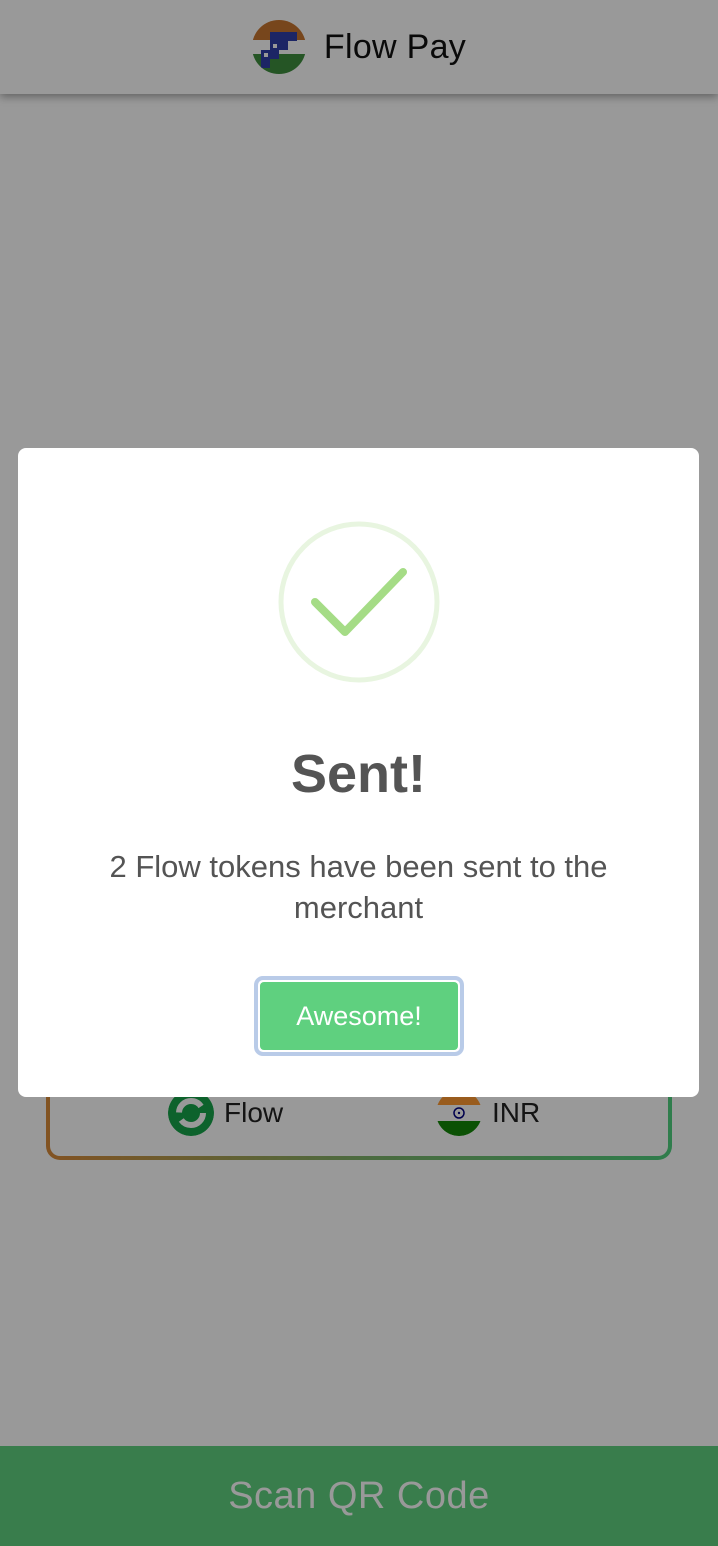 This screenshot has height=1546, width=718. I want to click on awesome-confirm-button: Awesome!, so click(359, 1016).